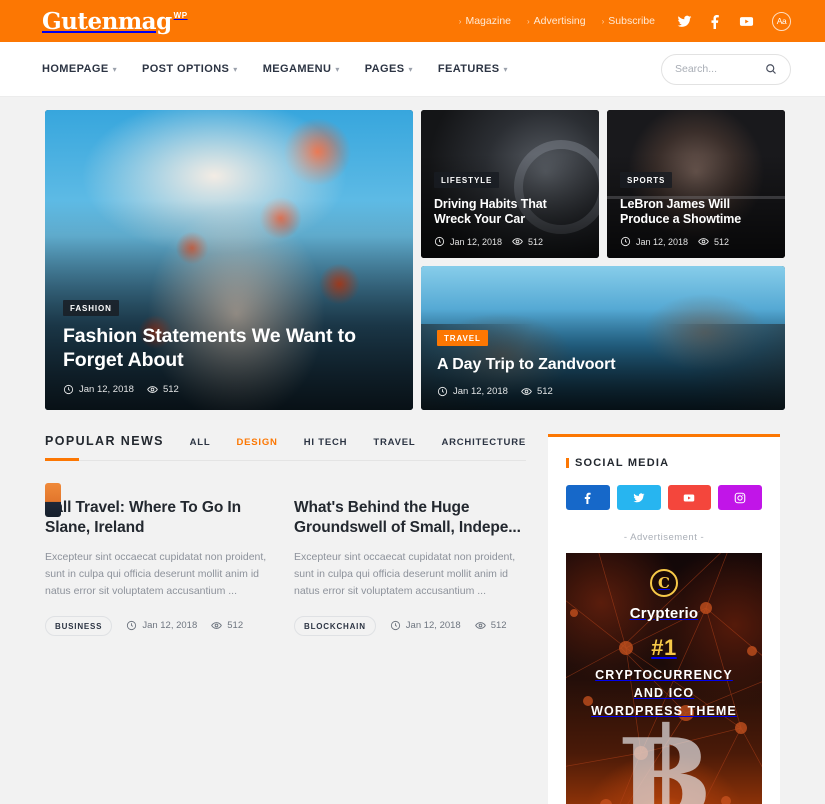 The width and height of the screenshot is (825, 804). I want to click on top-link-label: Subscribe, so click(631, 21).